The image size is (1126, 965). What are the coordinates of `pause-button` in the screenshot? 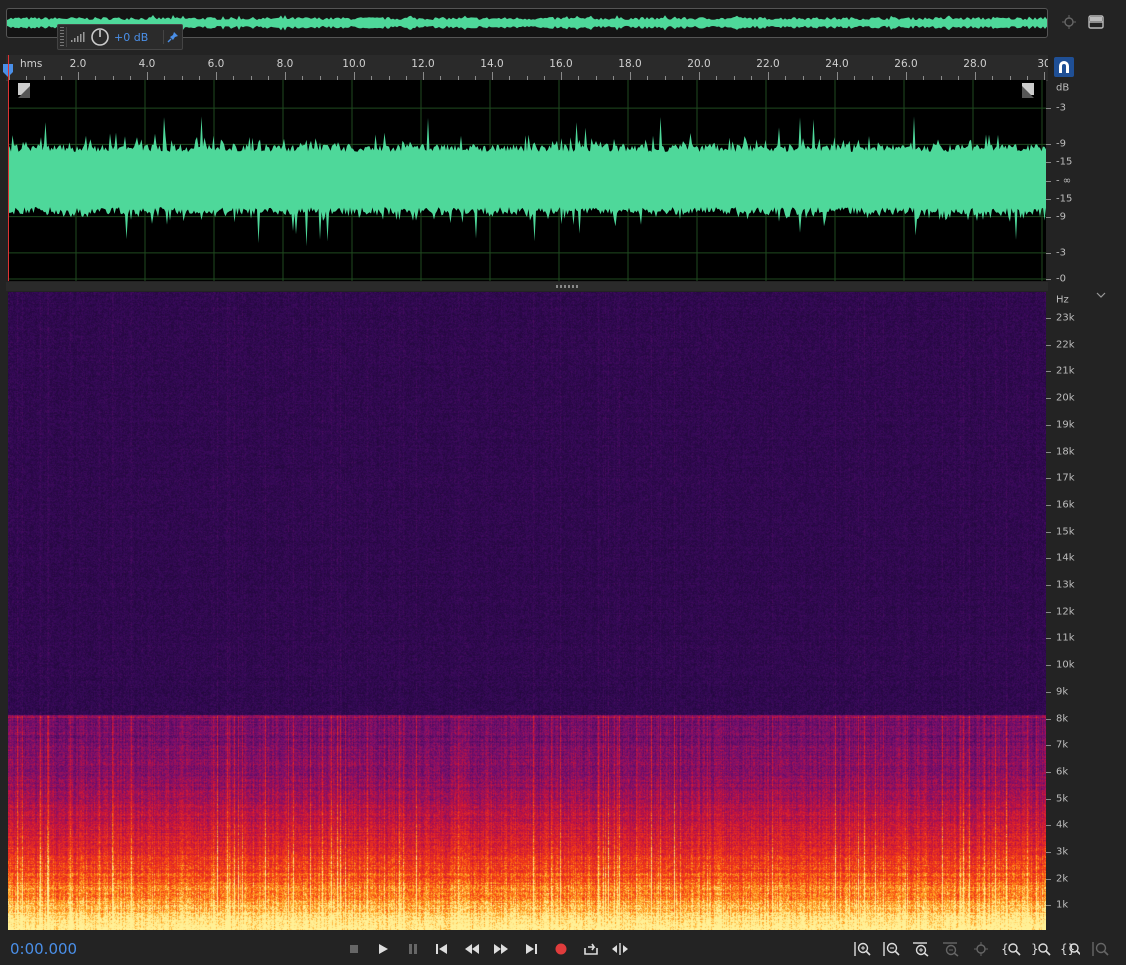 It's located at (413, 949).